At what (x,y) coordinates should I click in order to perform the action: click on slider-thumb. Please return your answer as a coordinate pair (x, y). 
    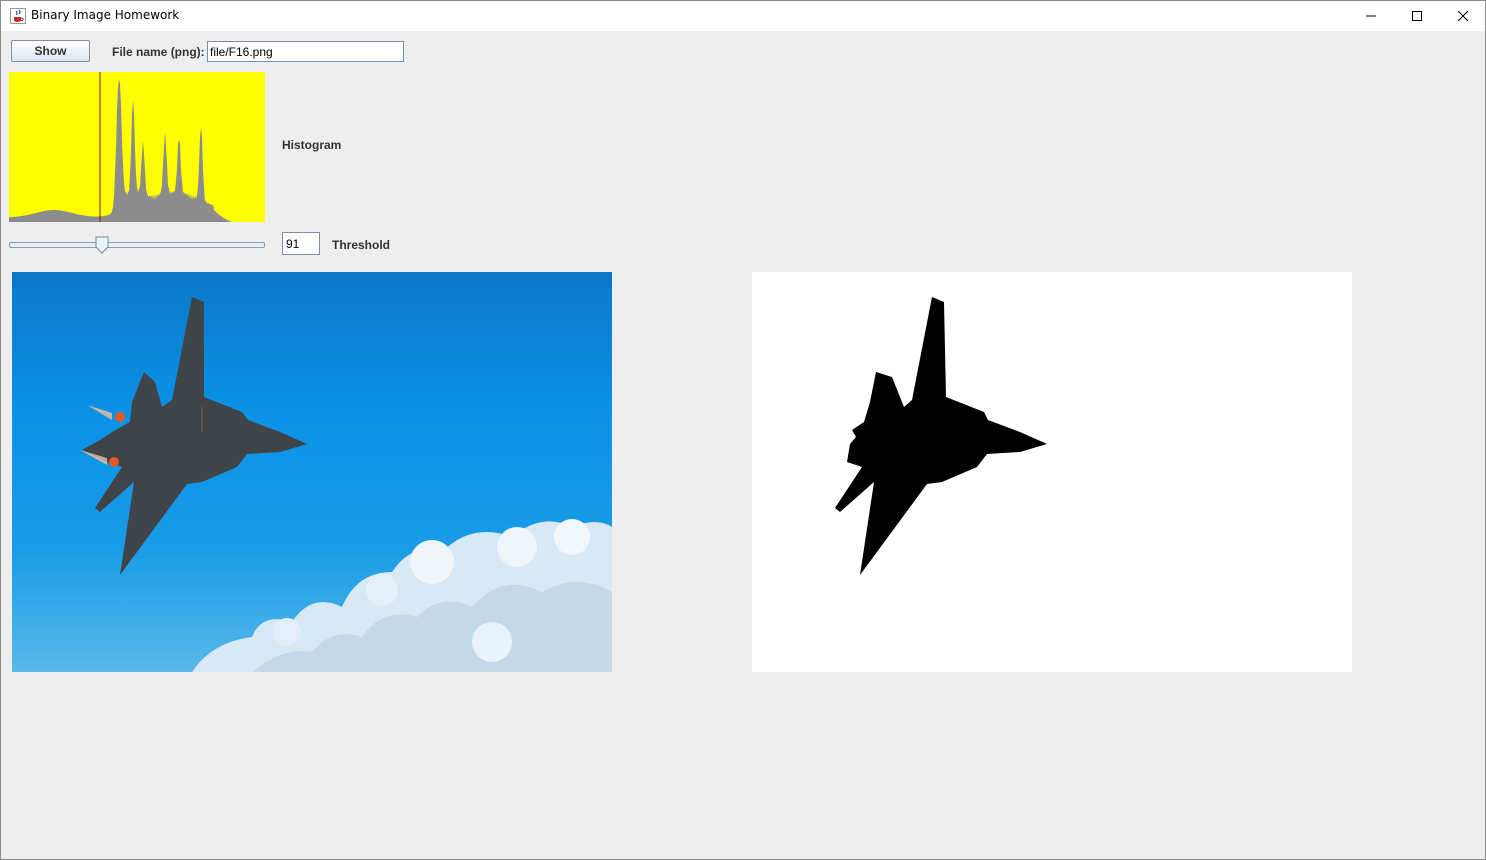
    Looking at the image, I should click on (102, 245).